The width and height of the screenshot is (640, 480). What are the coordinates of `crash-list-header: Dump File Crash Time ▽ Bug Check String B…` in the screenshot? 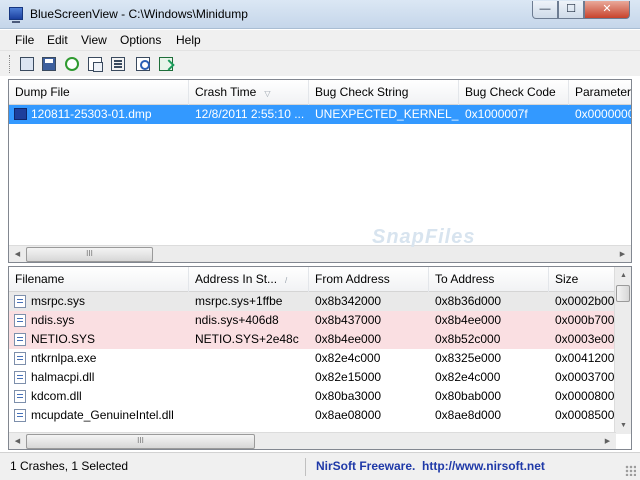 It's located at (320, 92).